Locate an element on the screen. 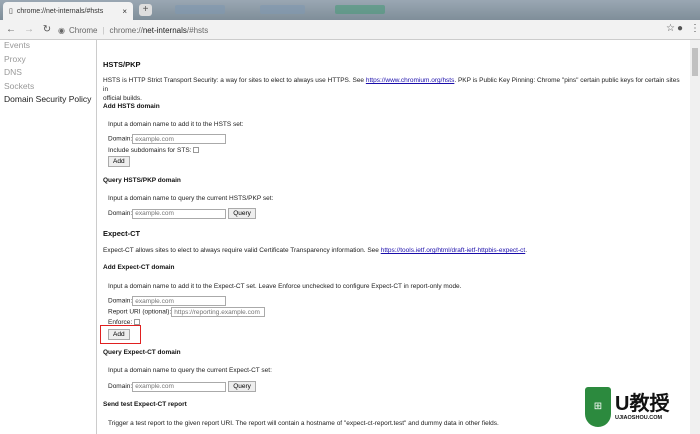 This screenshot has width=700, height=434. tab-net-internals: ▯ chrome://net-internals/#hsts × is located at coordinates (68, 11).